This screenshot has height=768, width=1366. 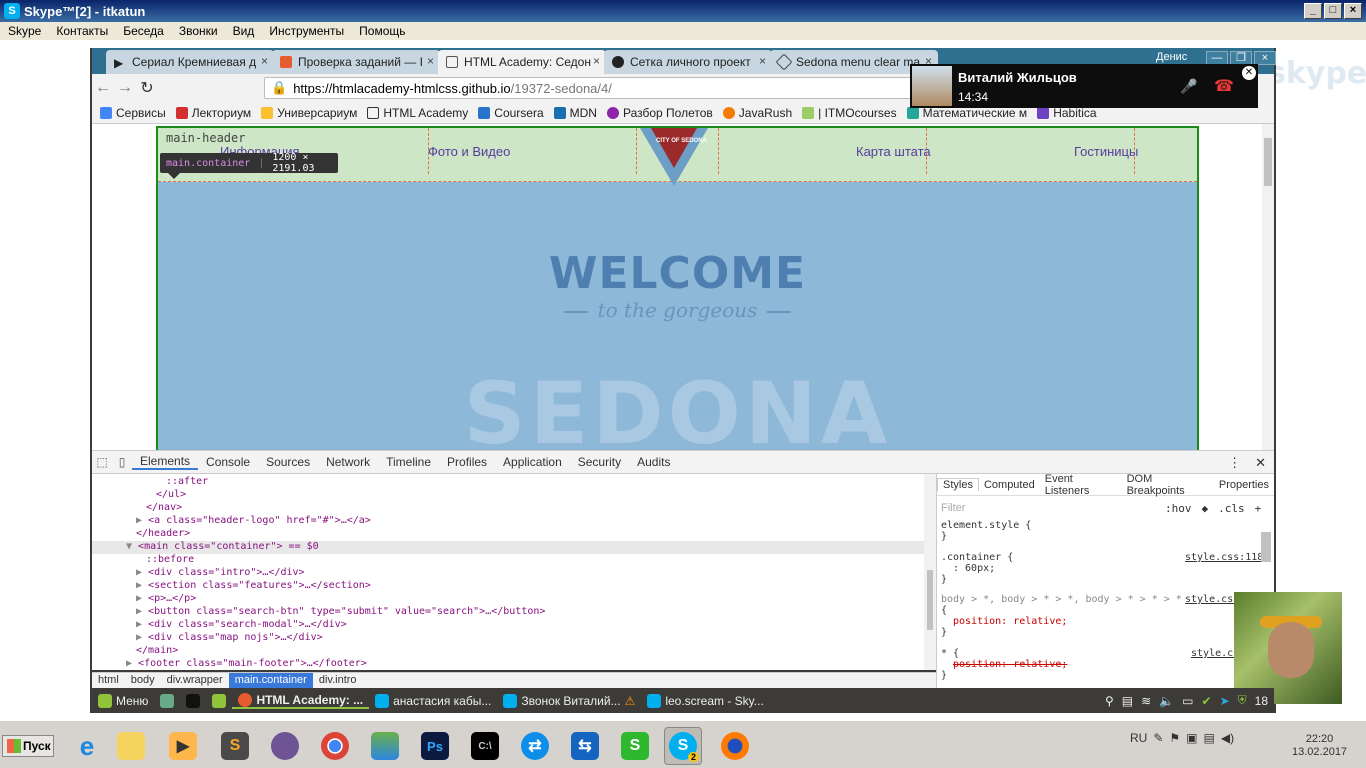 What do you see at coordinates (132, 546) in the screenshot?
I see `collapse-icon: ▼` at bounding box center [132, 546].